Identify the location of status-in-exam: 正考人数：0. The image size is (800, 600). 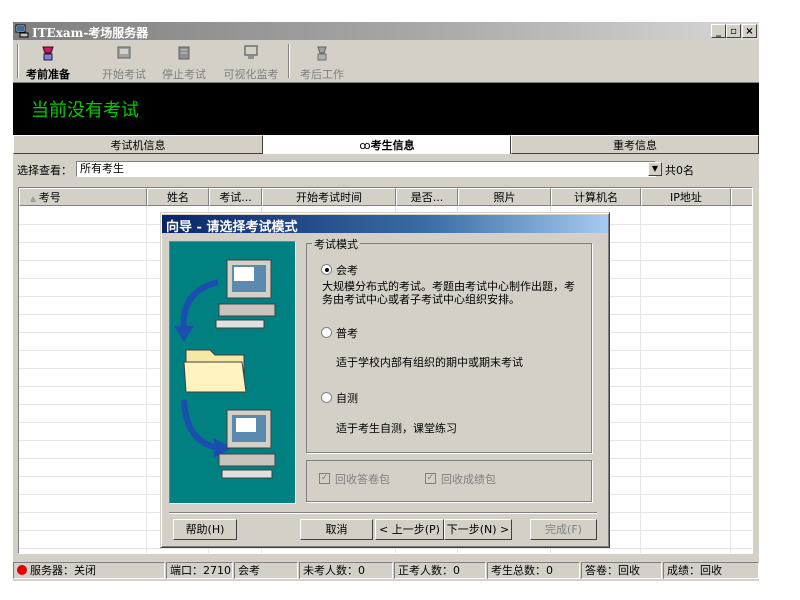
(440, 570).